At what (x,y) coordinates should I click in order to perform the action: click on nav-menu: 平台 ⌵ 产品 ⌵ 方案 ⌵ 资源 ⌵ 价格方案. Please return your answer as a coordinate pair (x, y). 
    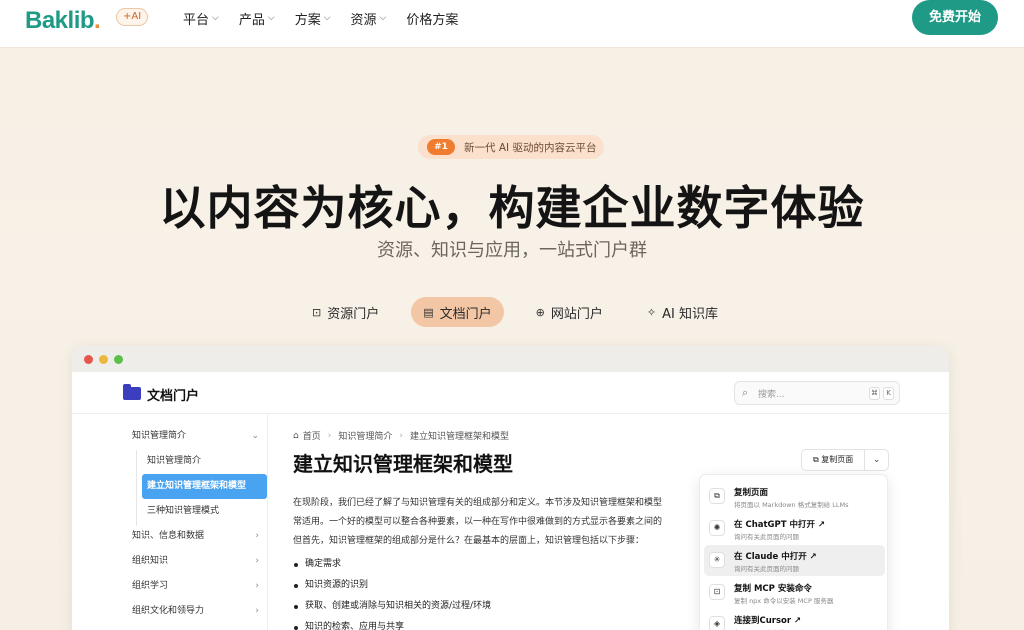
    Looking at the image, I should click on (330, 18).